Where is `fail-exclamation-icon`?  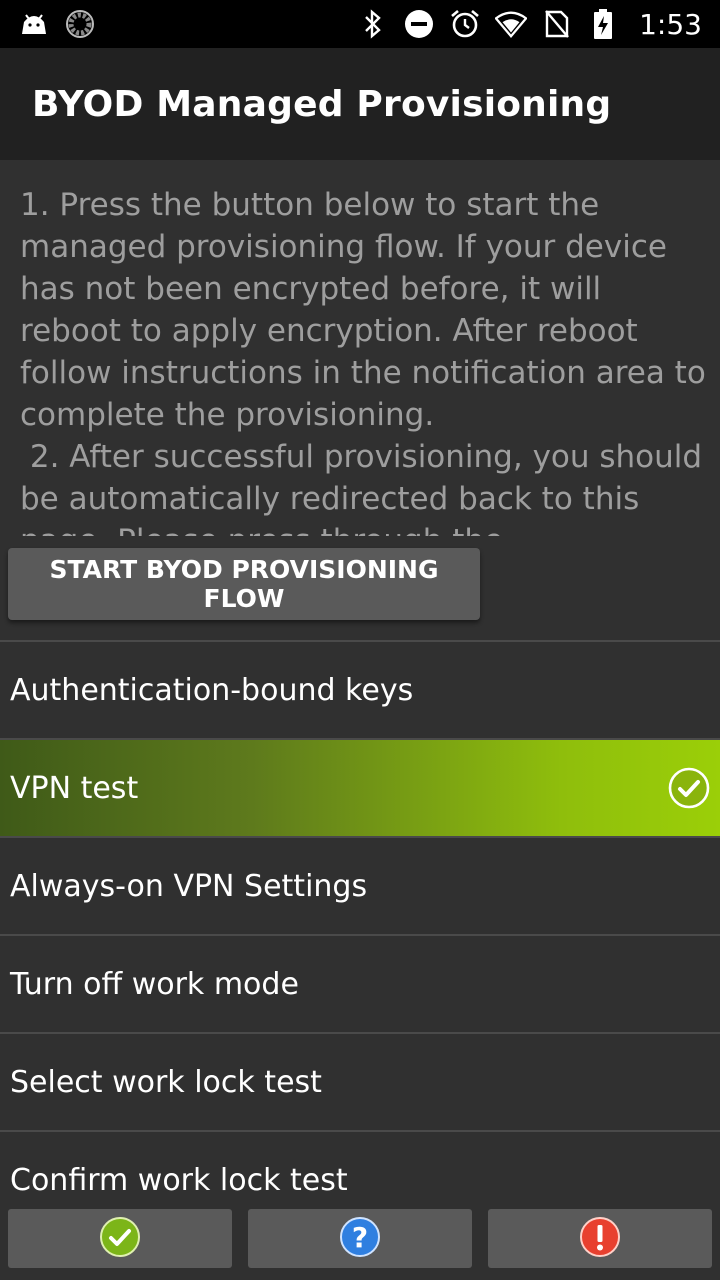
fail-exclamation-icon is located at coordinates (600, 1238).